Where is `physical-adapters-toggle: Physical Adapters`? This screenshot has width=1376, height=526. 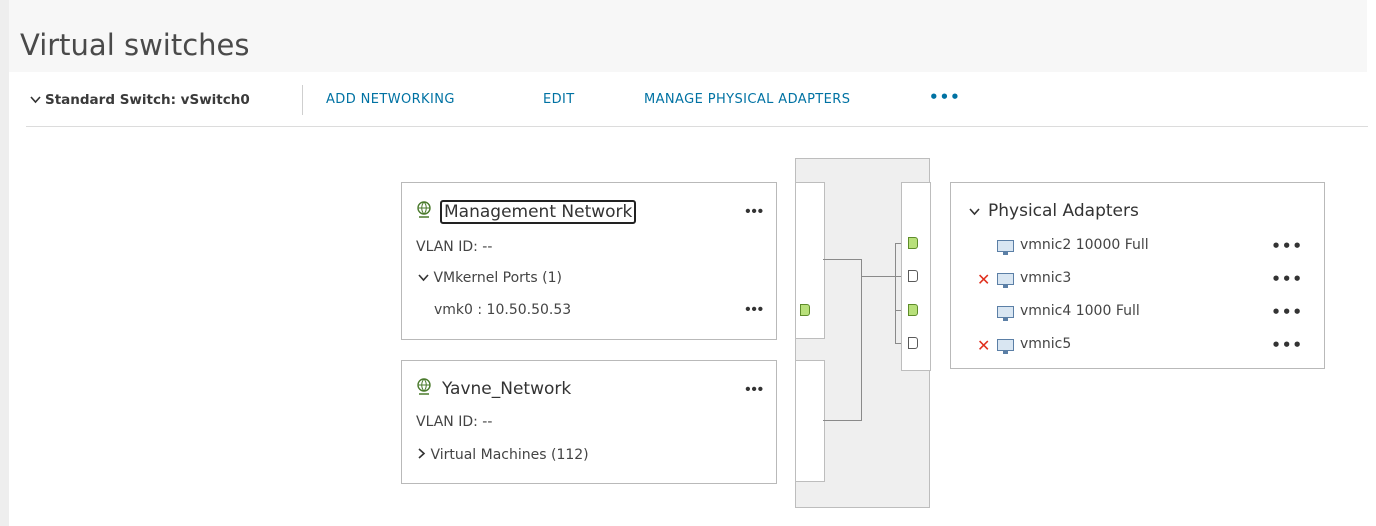 physical-adapters-toggle: Physical Adapters is located at coordinates (1054, 211).